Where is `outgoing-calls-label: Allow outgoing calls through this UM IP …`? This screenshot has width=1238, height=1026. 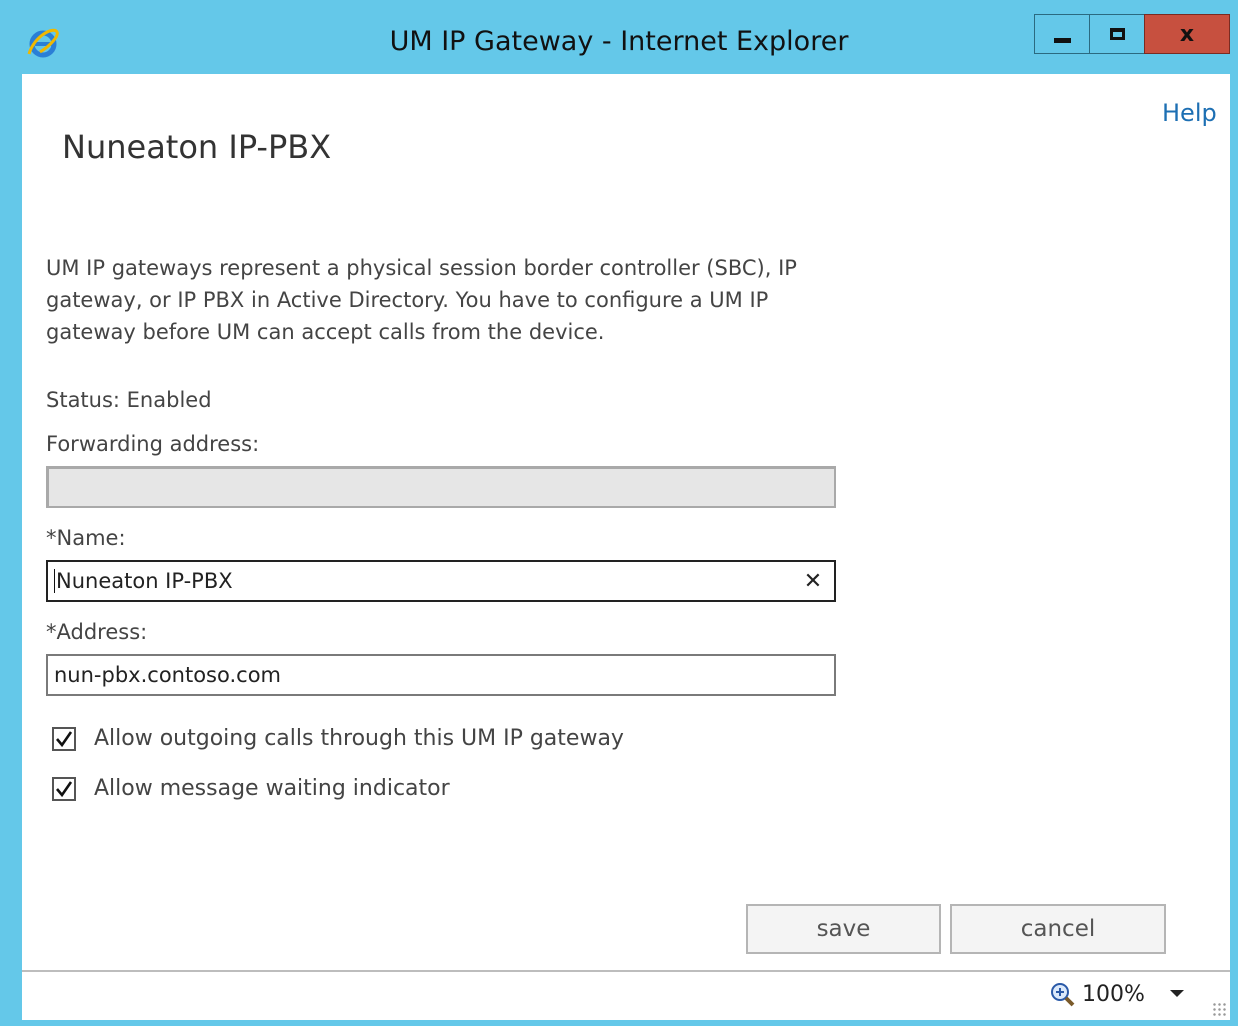
outgoing-calls-label: Allow outgoing calls through this UM IP … is located at coordinates (359, 738).